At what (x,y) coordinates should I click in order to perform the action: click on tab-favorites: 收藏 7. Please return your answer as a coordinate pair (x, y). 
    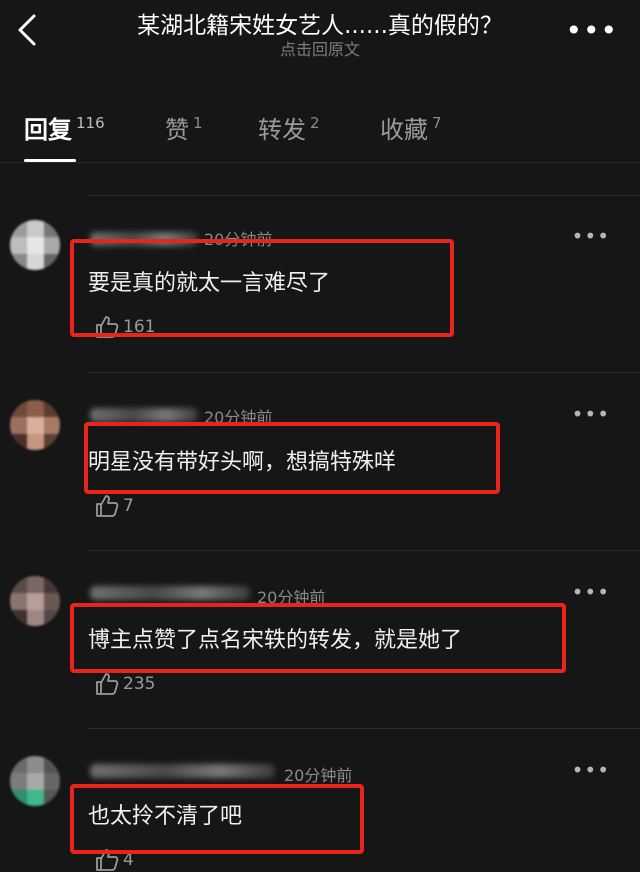
    Looking at the image, I should click on (411, 127).